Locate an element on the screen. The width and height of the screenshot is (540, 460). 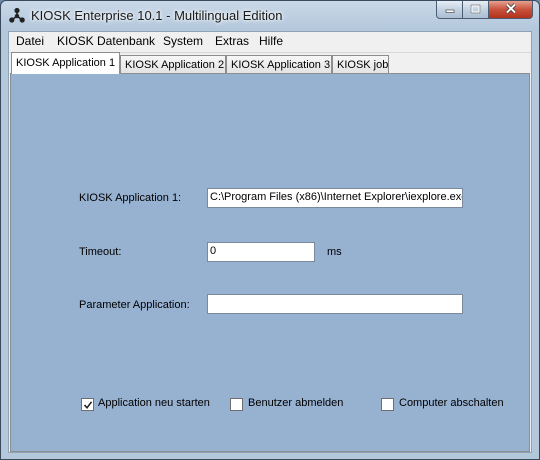
maximize-icon is located at coordinates (475, 10).